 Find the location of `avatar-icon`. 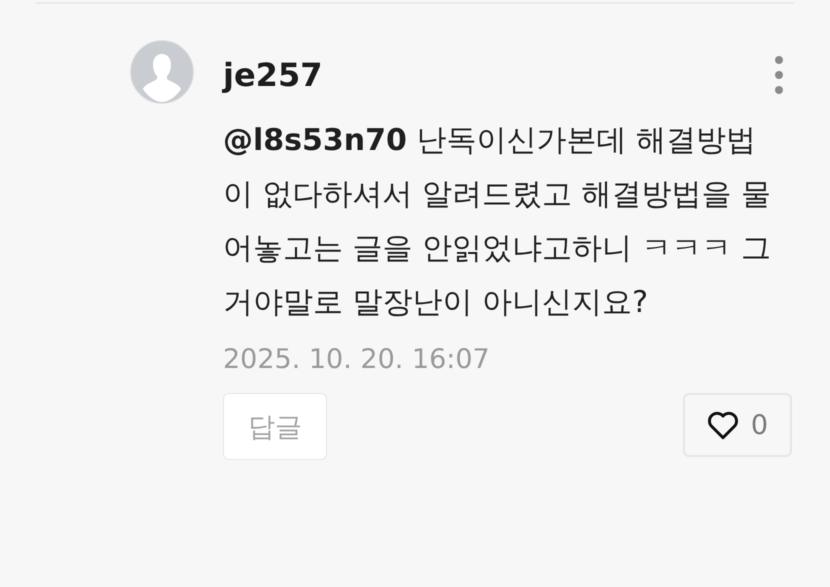

avatar-icon is located at coordinates (162, 72).